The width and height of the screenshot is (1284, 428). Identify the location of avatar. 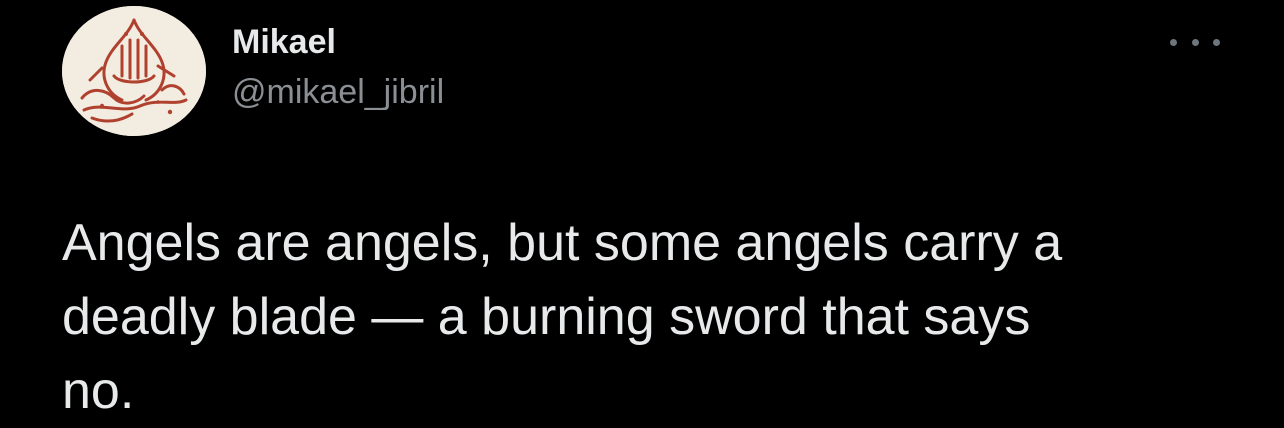
(134, 71).